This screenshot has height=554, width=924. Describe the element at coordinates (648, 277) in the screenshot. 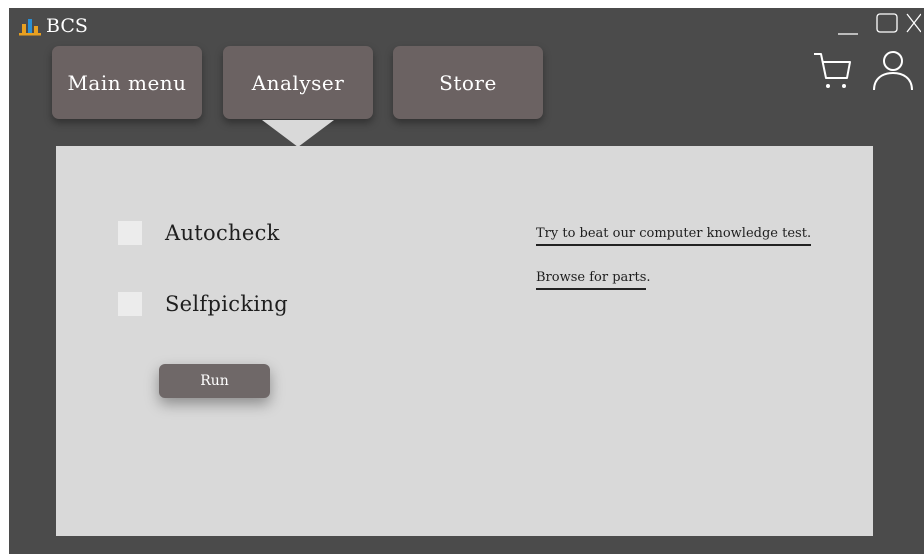

I see `browse-parts-period: .` at that location.